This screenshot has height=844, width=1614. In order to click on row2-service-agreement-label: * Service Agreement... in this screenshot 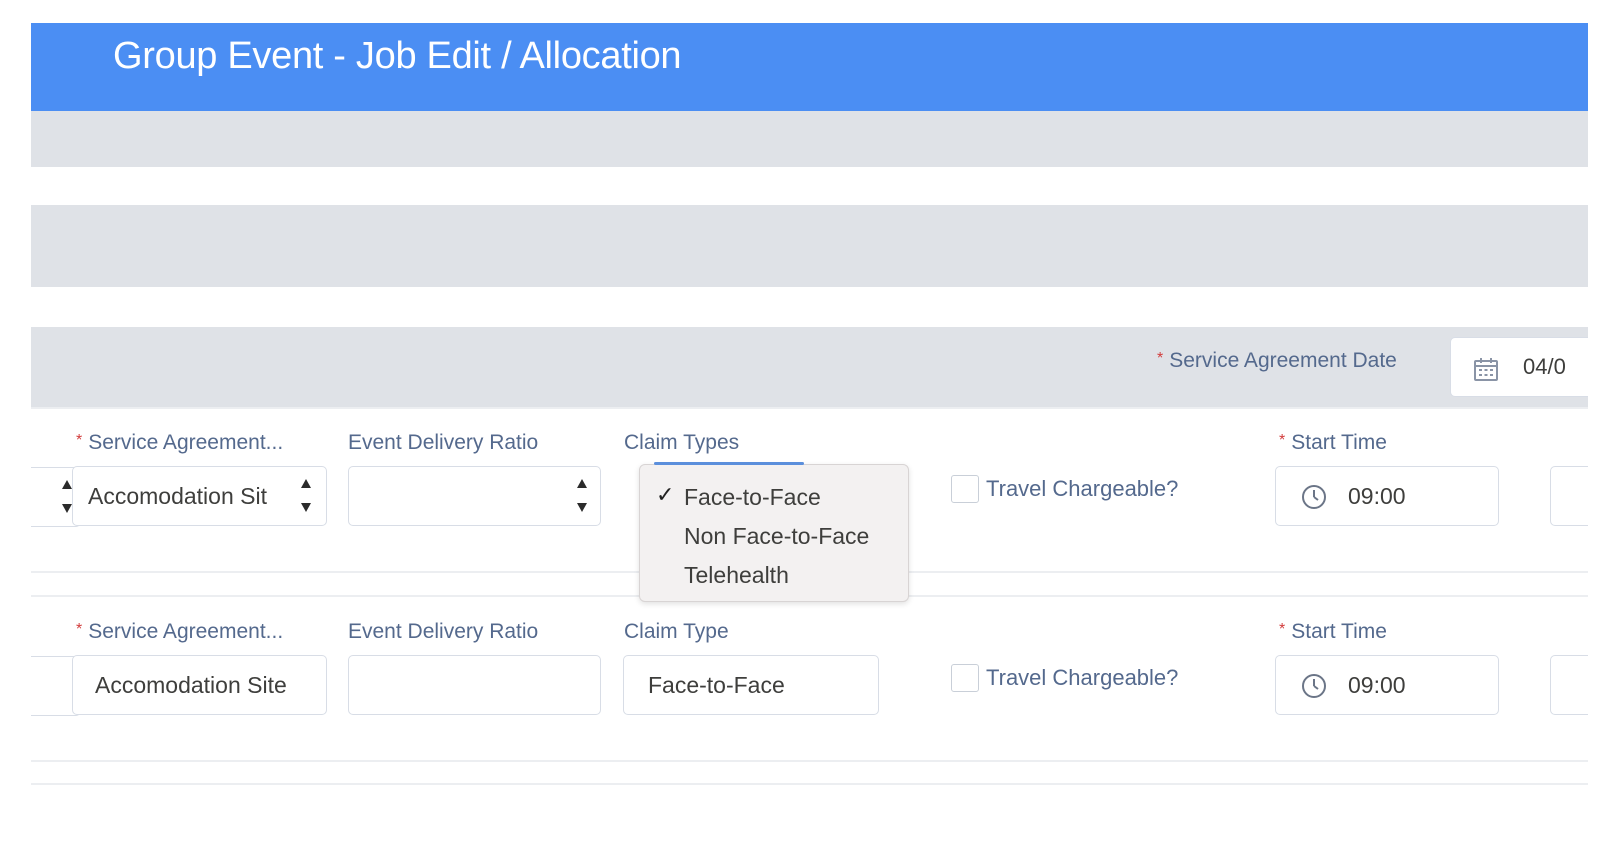, I will do `click(179, 632)`.